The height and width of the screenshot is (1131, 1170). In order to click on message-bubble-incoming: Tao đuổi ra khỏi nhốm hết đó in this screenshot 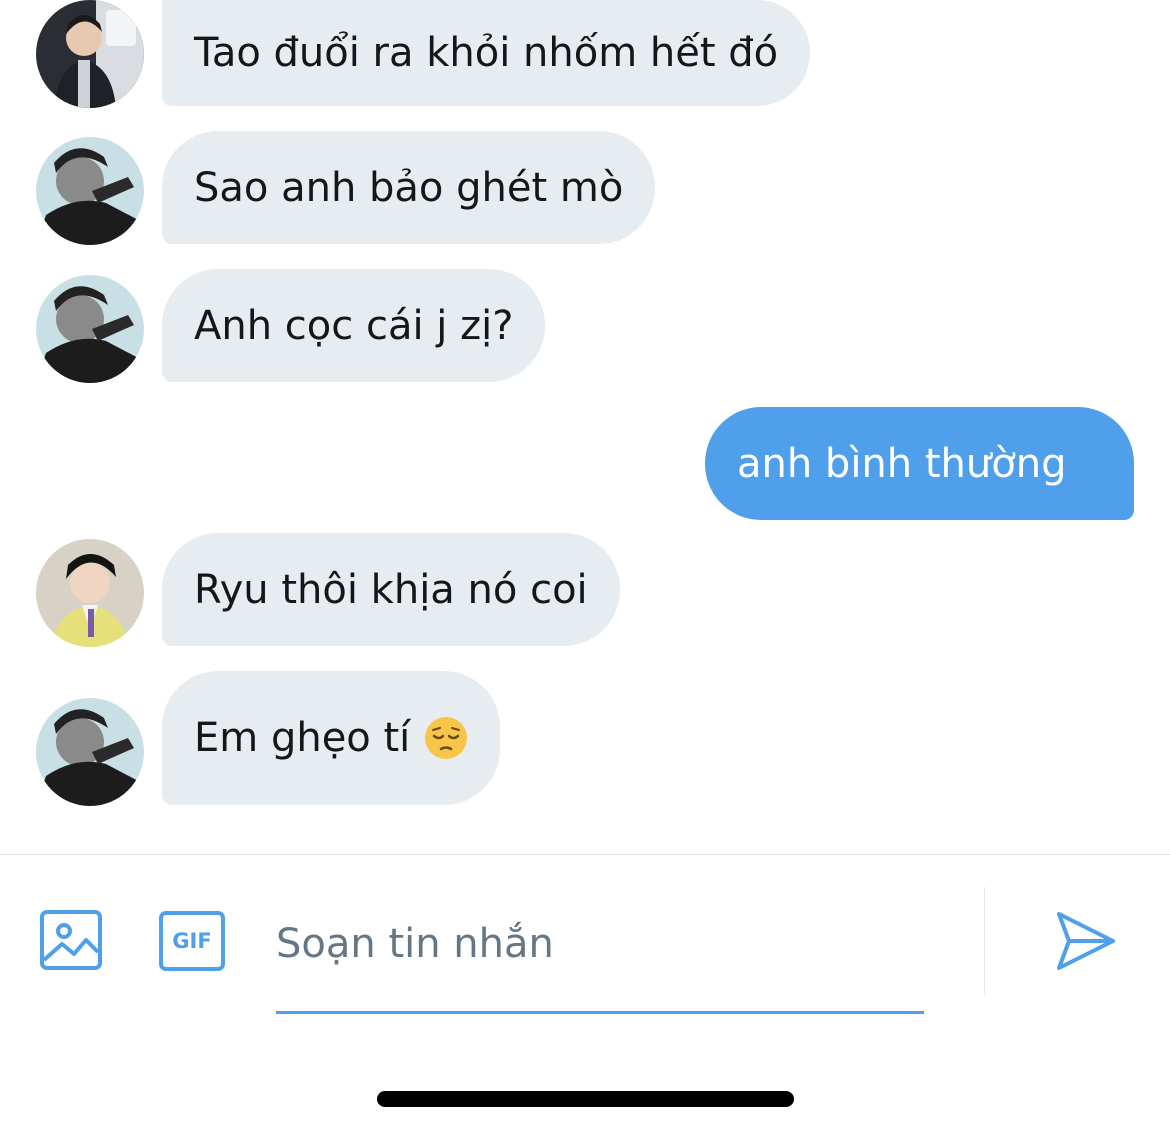, I will do `click(486, 53)`.